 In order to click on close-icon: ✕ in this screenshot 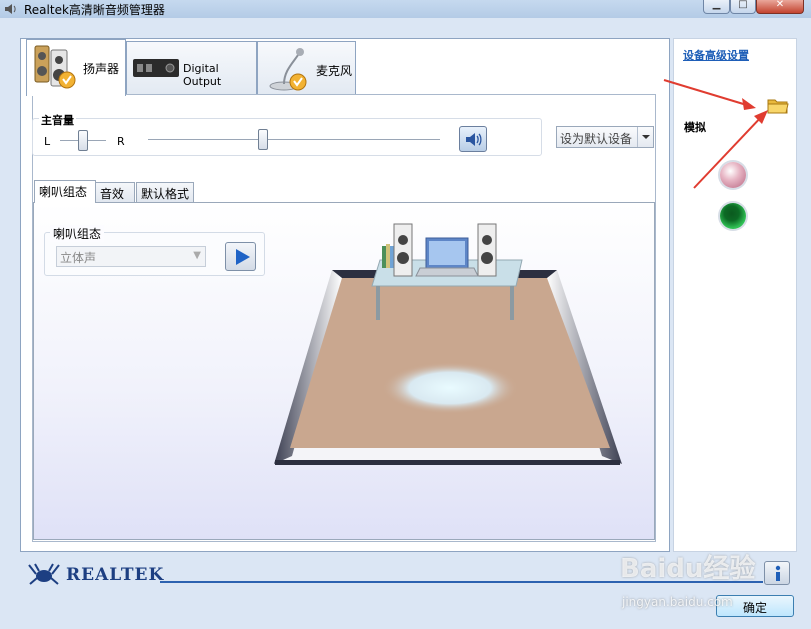, I will do `click(780, 5)`.